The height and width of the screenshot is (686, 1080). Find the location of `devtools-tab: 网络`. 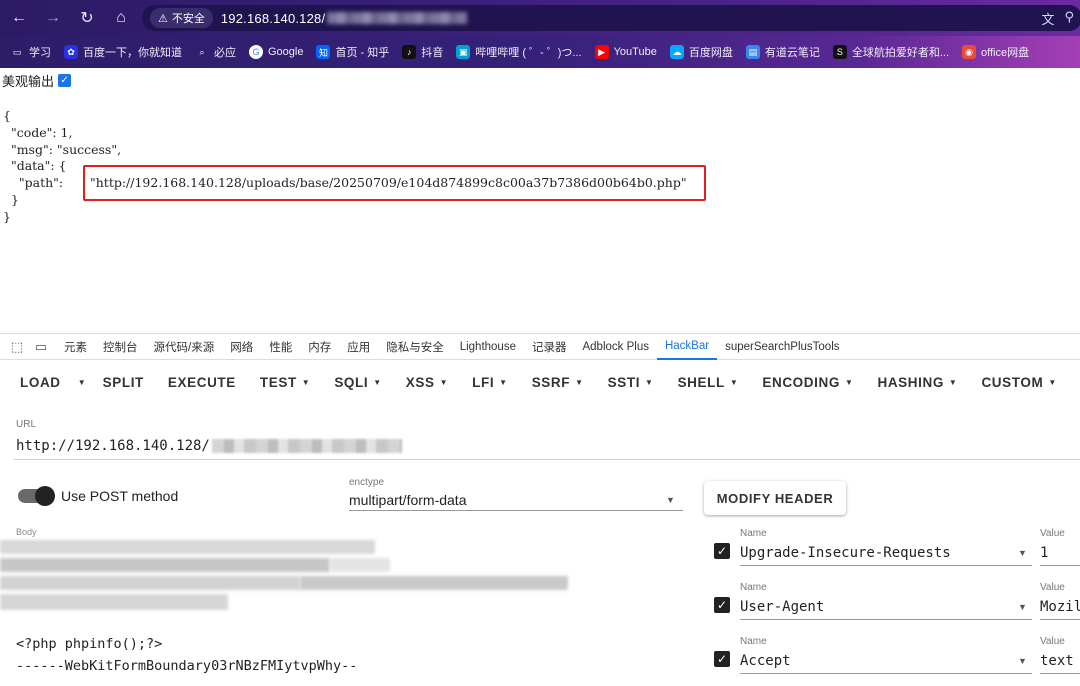

devtools-tab: 网络 is located at coordinates (241, 347).